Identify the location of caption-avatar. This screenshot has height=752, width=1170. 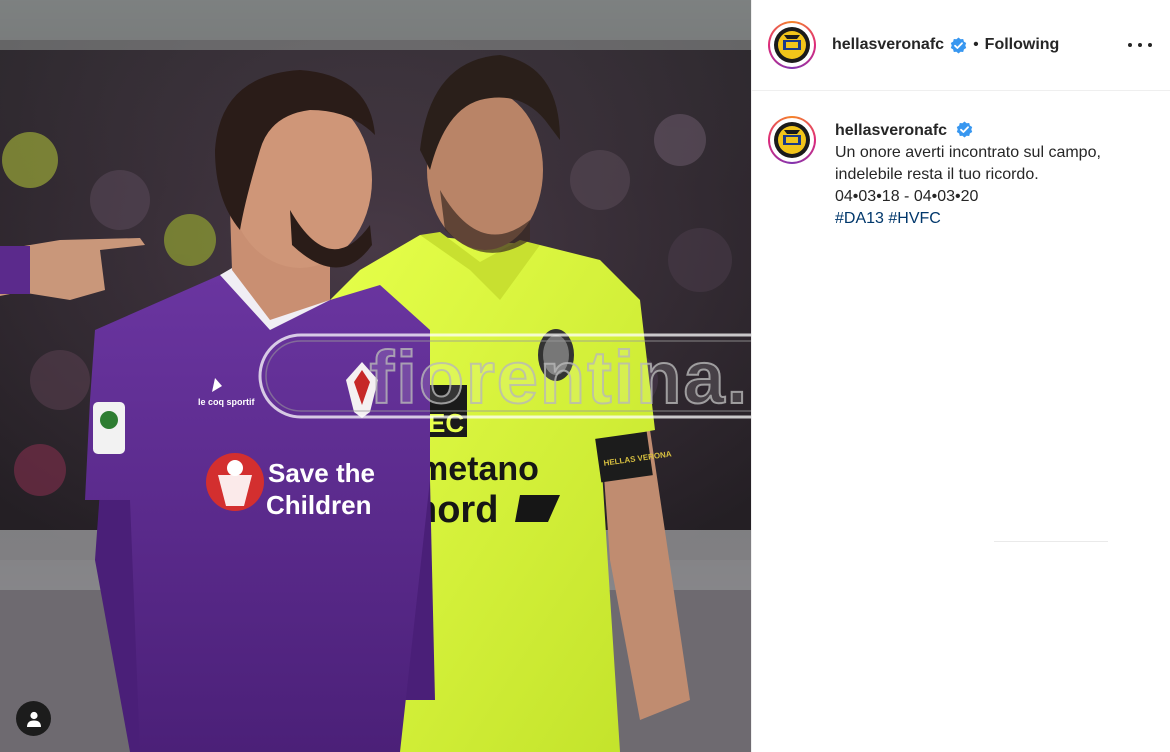
(792, 140).